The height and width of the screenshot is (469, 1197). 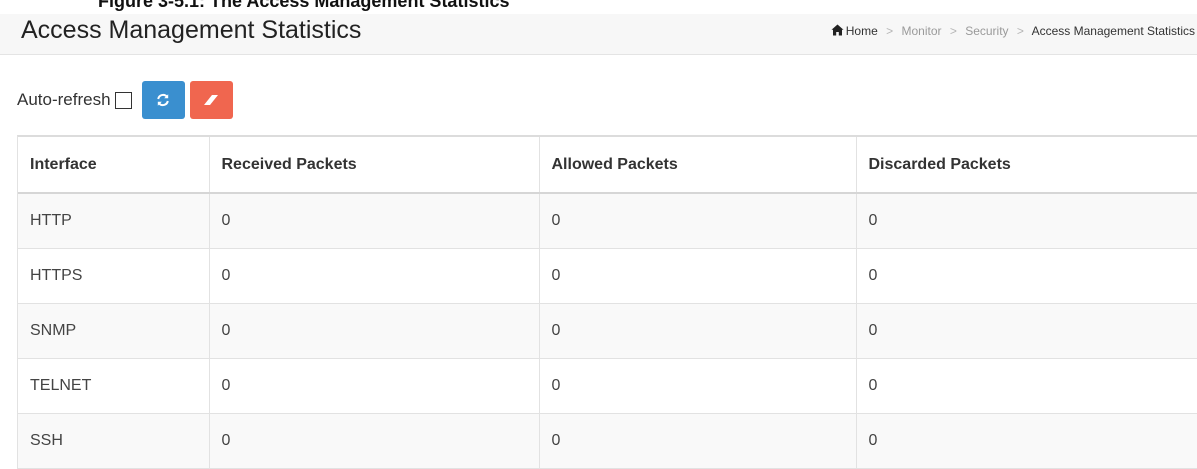 I want to click on column-header-interface: Interface, so click(x=114, y=165).